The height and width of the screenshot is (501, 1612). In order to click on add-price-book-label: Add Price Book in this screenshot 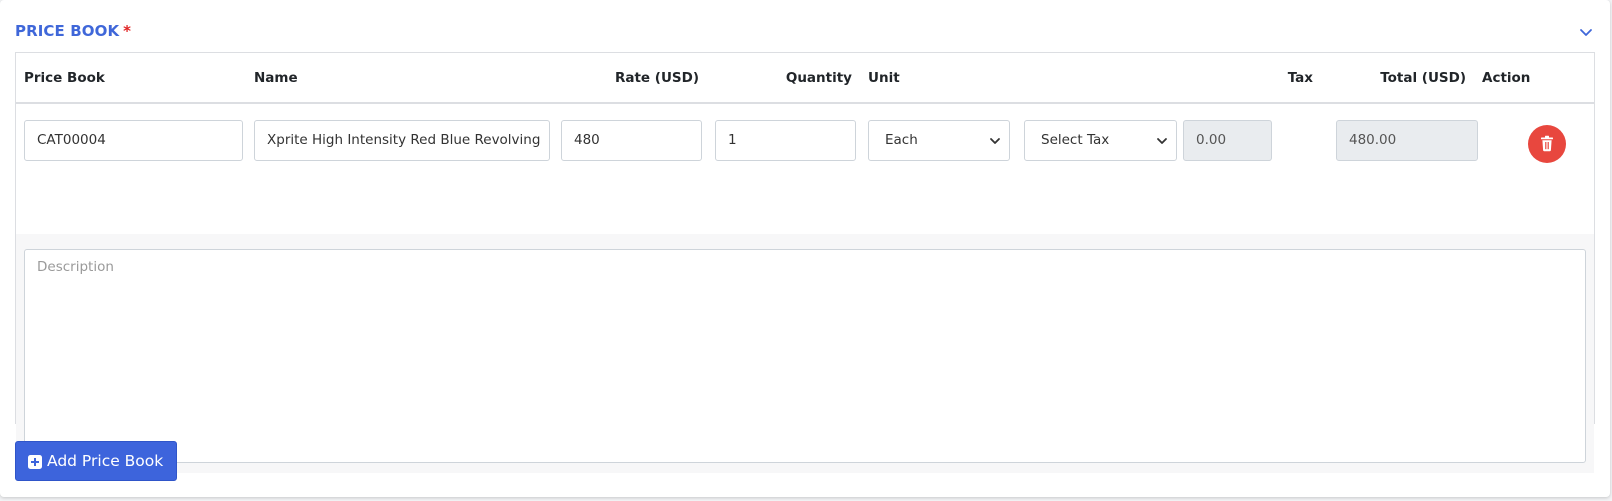, I will do `click(105, 461)`.